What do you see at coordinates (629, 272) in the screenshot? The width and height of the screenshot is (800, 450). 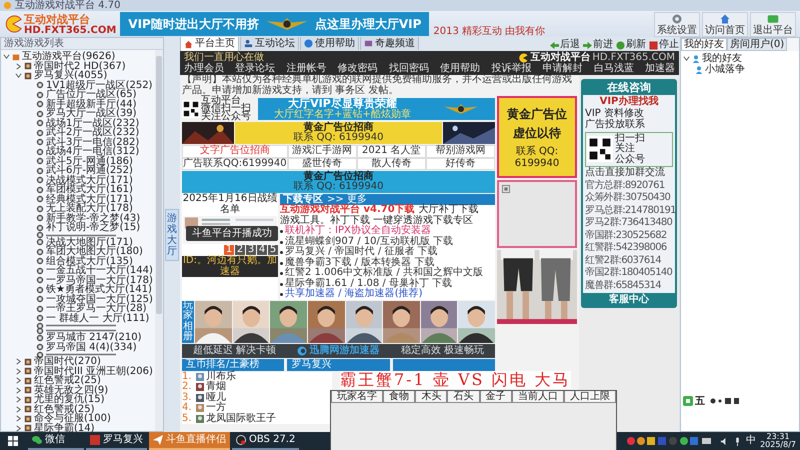 I see `group-link: 帝国2群:180405140` at bounding box center [629, 272].